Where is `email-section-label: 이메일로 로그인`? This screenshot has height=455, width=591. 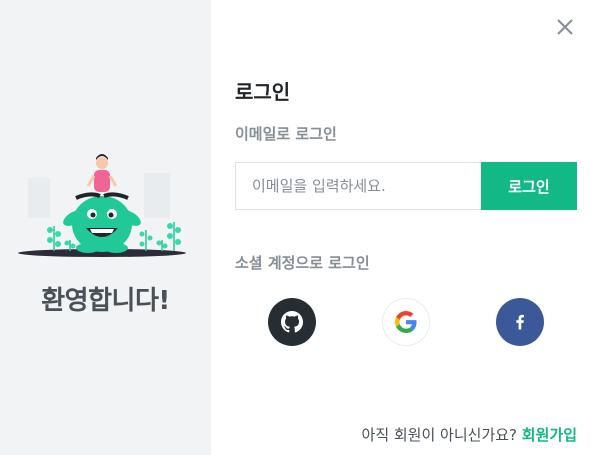 email-section-label: 이메일로 로그인 is located at coordinates (286, 134).